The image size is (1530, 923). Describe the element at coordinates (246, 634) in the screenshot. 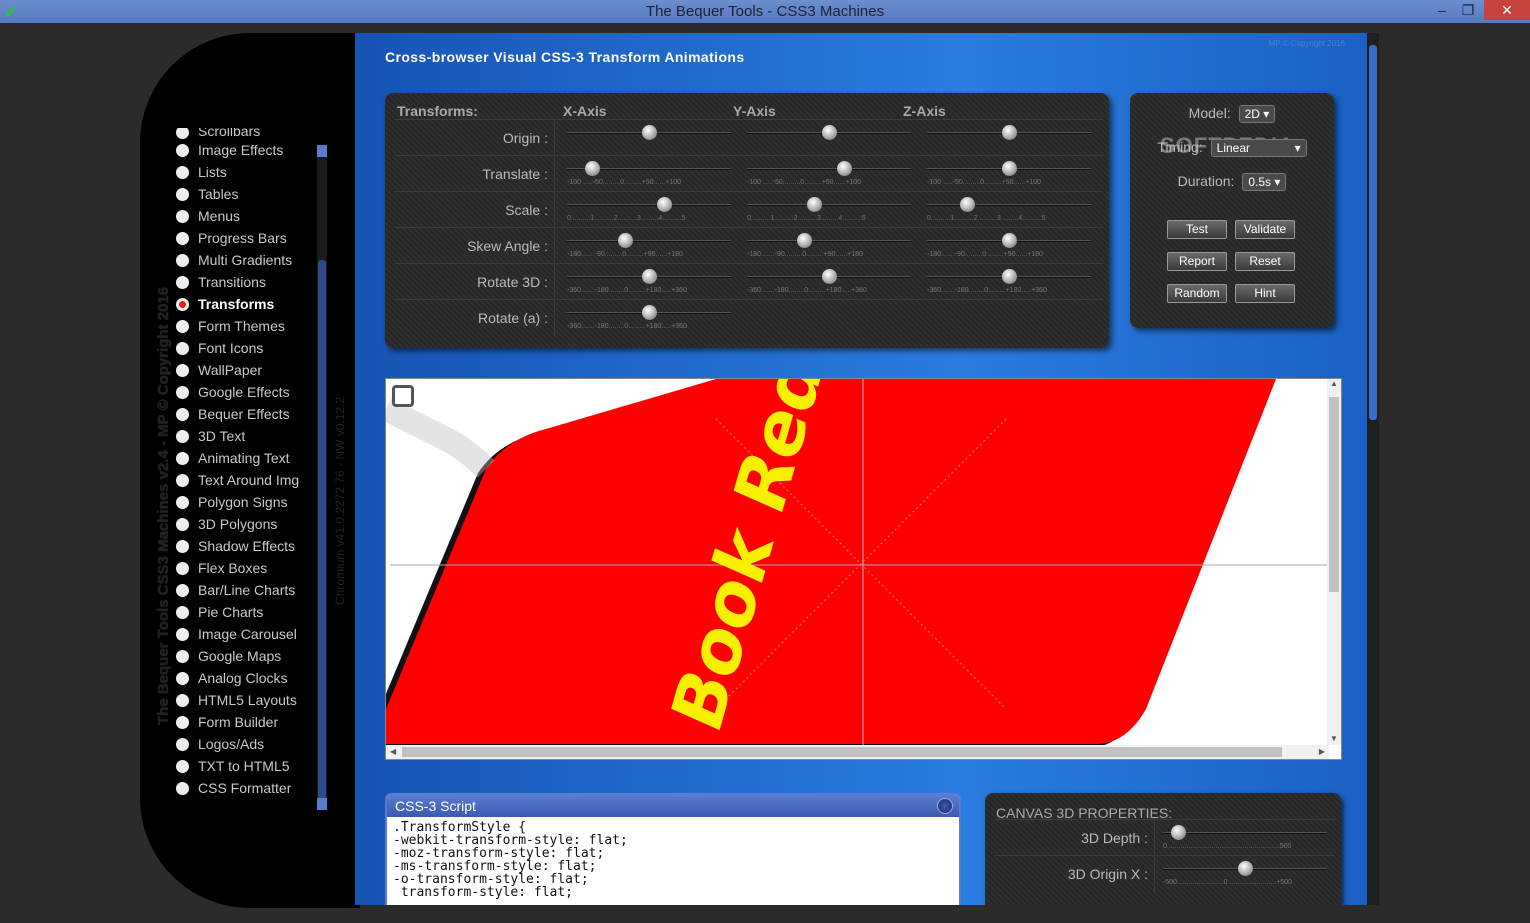

I see `sidebar-item-image-carousel: Image Carousel` at that location.